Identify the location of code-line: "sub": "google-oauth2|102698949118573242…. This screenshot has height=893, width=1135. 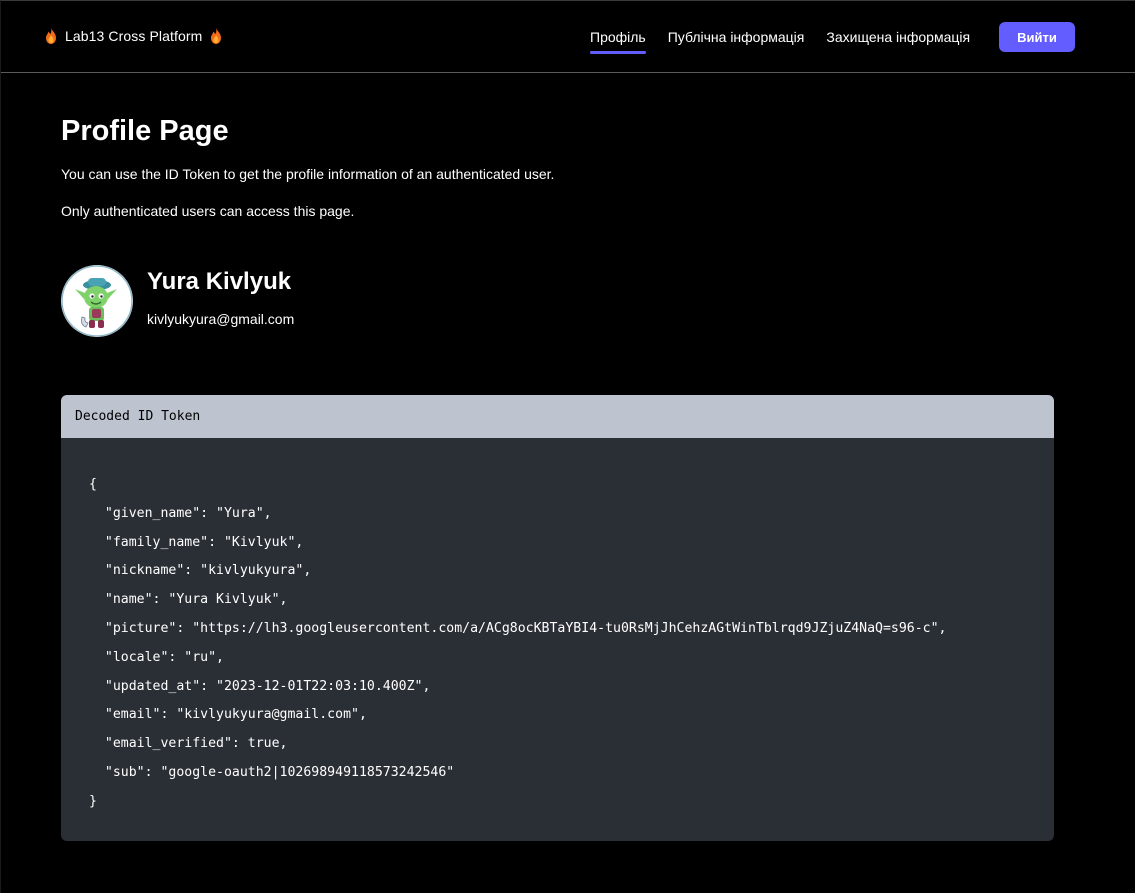
(272, 772).